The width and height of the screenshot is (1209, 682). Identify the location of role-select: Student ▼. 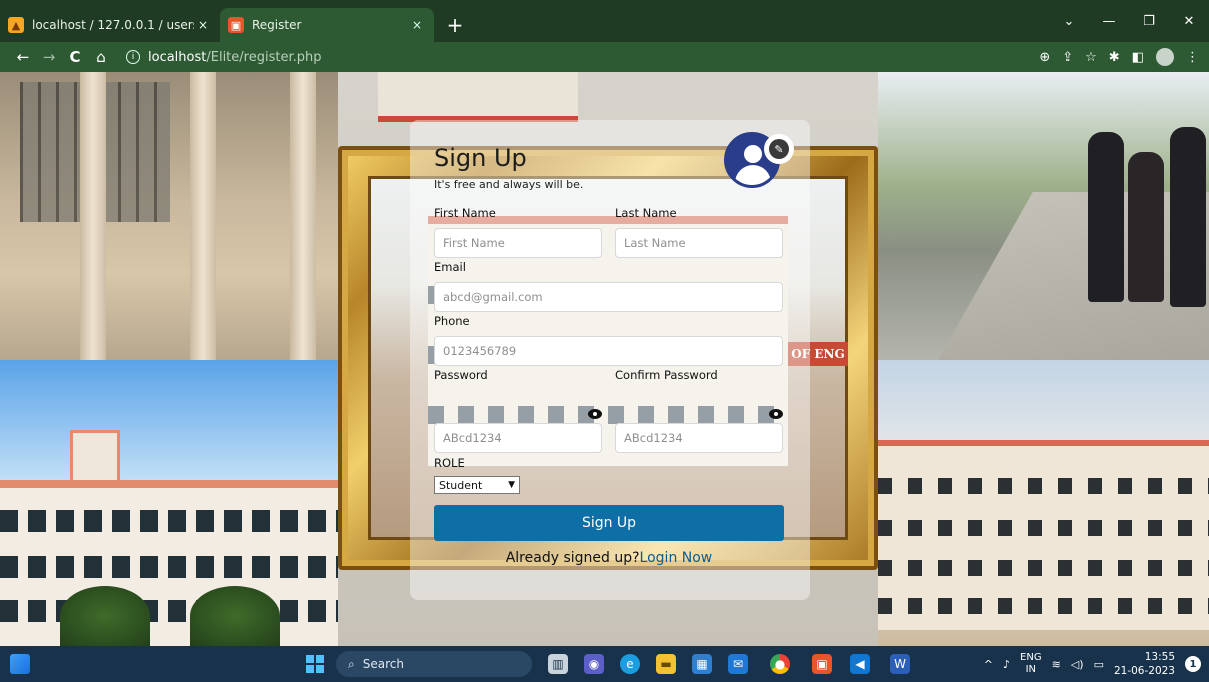
(477, 485).